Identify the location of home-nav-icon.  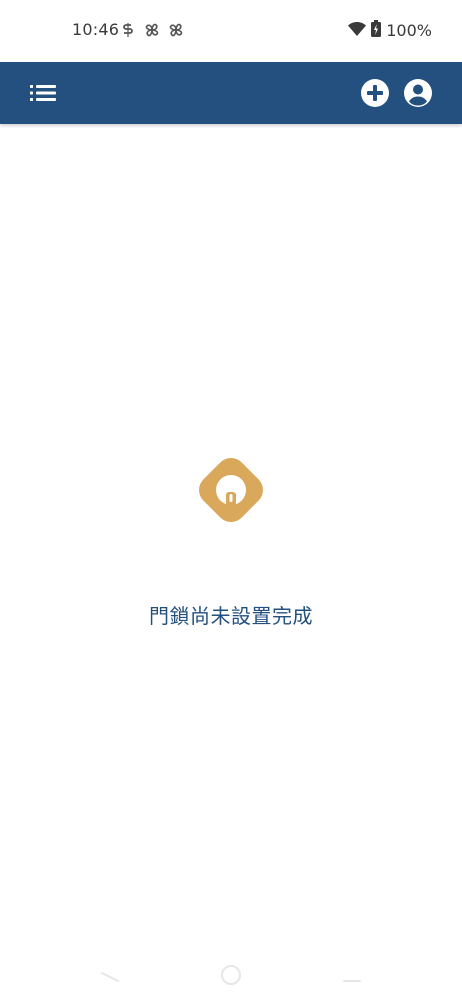
(231, 975).